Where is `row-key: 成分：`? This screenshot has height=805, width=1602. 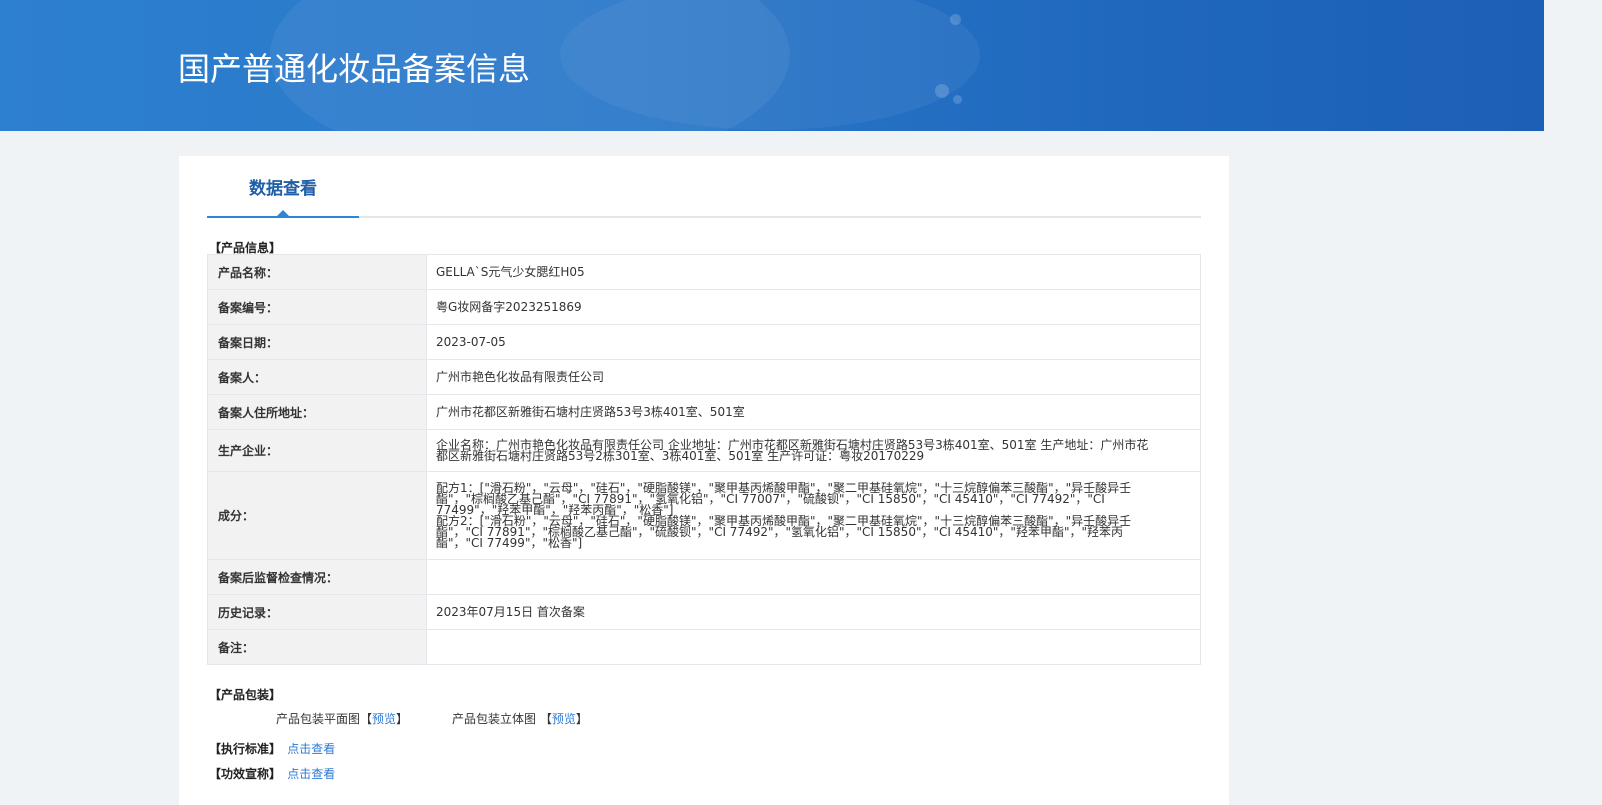 row-key: 成分： is located at coordinates (317, 515).